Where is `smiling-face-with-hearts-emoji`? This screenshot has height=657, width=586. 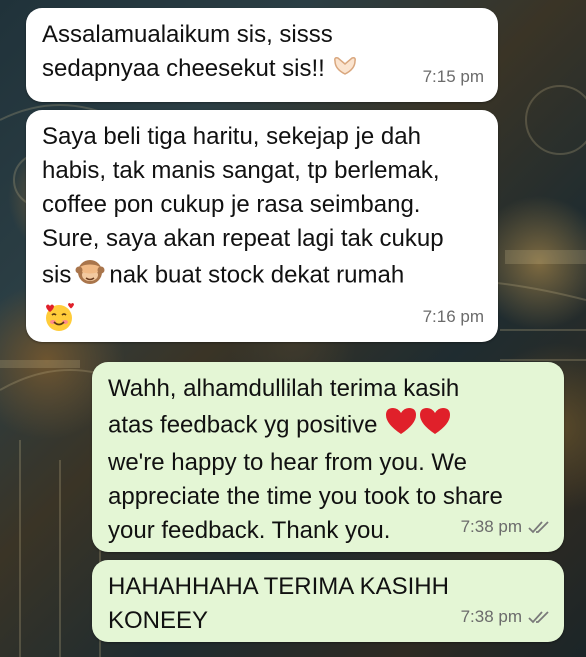 smiling-face-with-hearts-emoji is located at coordinates (59, 322).